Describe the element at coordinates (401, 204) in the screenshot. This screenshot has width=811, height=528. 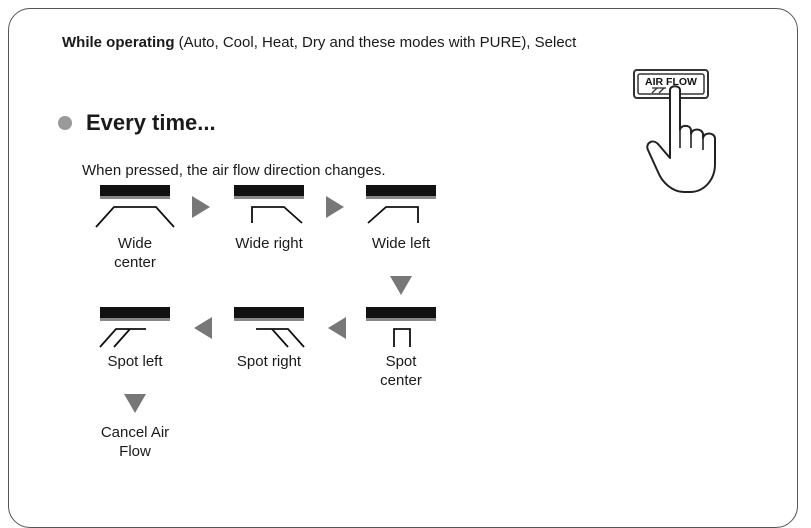
I see `wide-left-icon` at that location.